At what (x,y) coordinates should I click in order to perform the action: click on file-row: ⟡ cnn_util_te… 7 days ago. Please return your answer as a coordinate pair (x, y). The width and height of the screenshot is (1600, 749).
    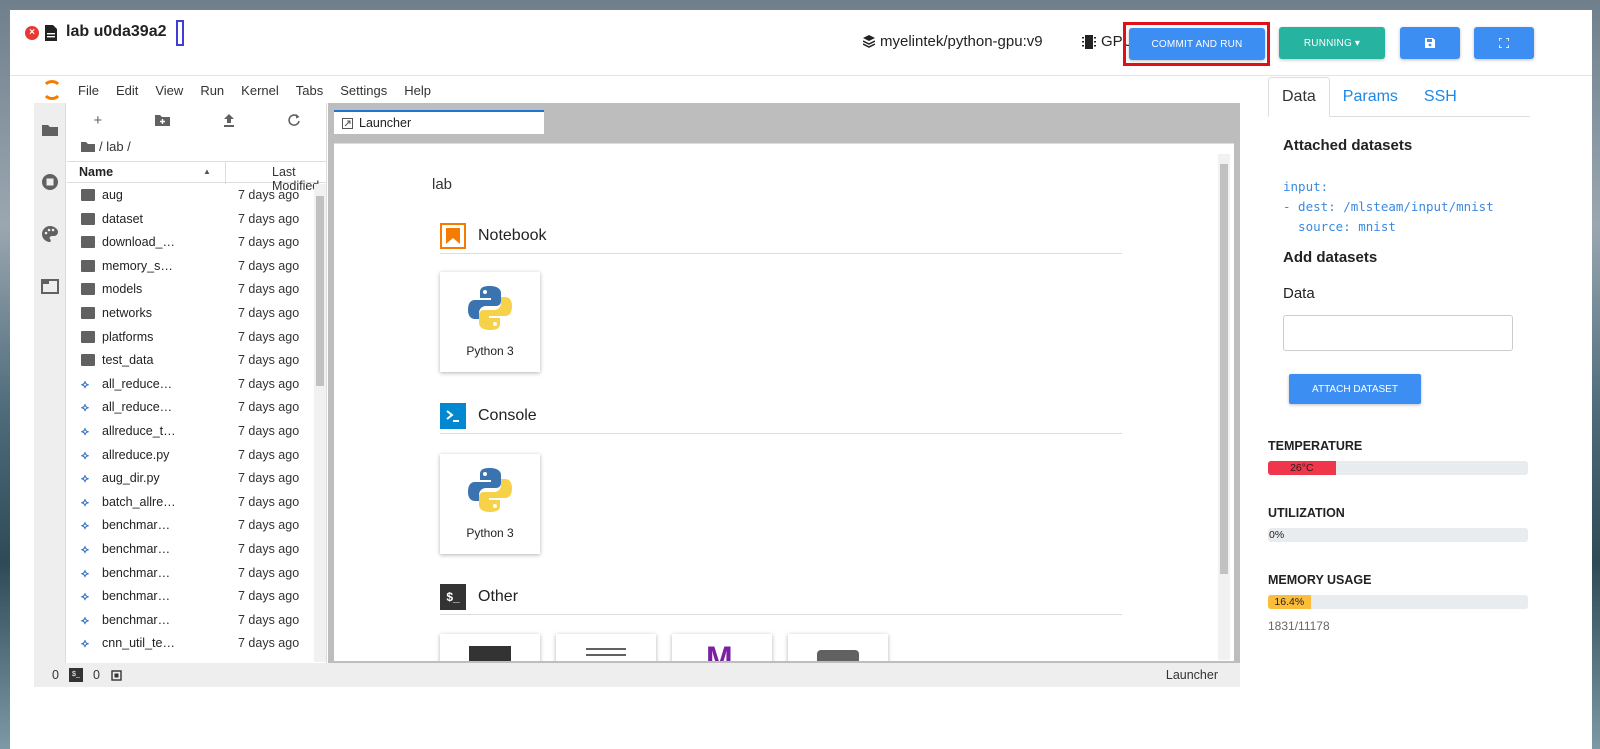
    Looking at the image, I should click on (190, 644).